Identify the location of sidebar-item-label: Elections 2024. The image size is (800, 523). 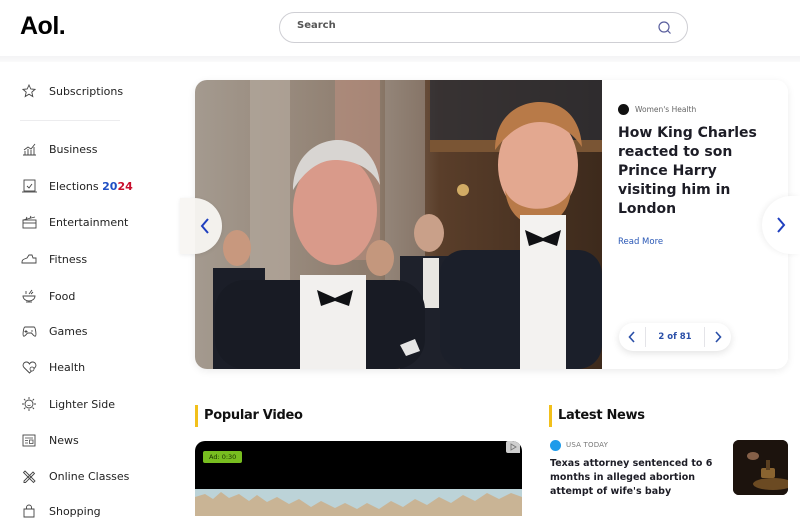
(91, 186).